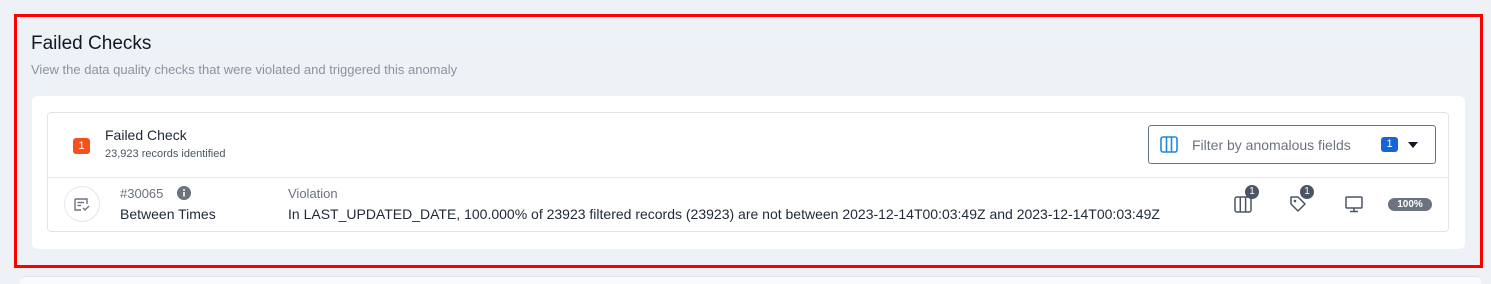  What do you see at coordinates (146, 135) in the screenshot?
I see `failed-check-title: Failed Check` at bounding box center [146, 135].